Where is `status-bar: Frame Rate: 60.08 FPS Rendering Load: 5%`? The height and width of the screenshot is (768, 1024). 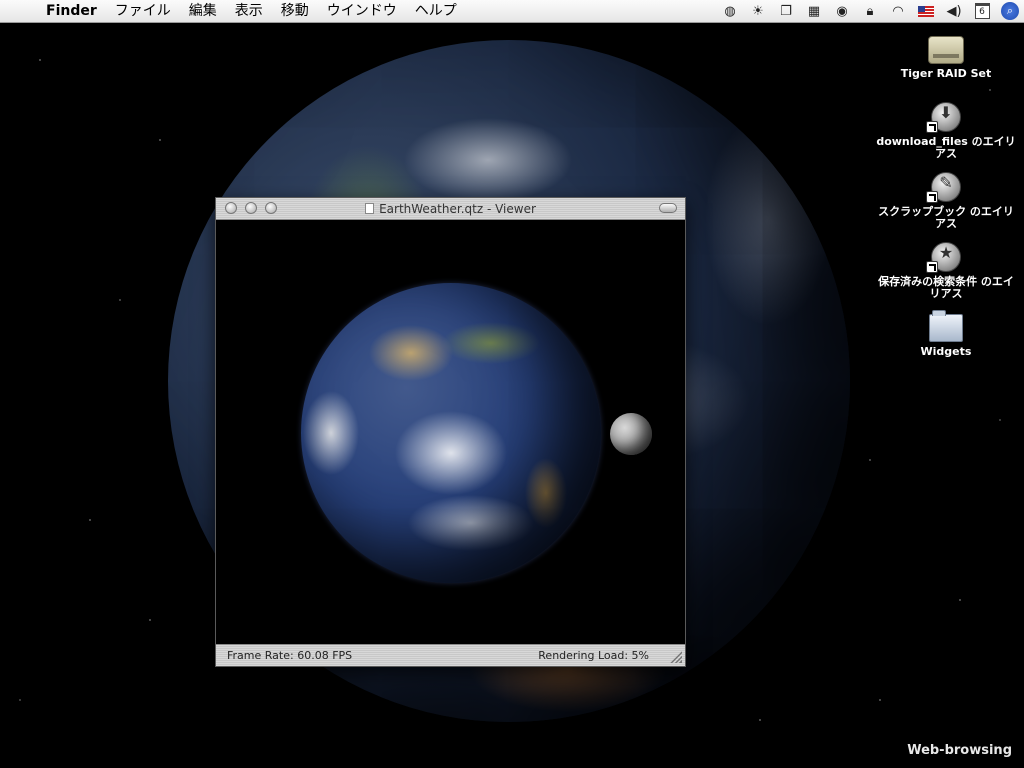 status-bar: Frame Rate: 60.08 FPS Rendering Load: 5% is located at coordinates (450, 655).